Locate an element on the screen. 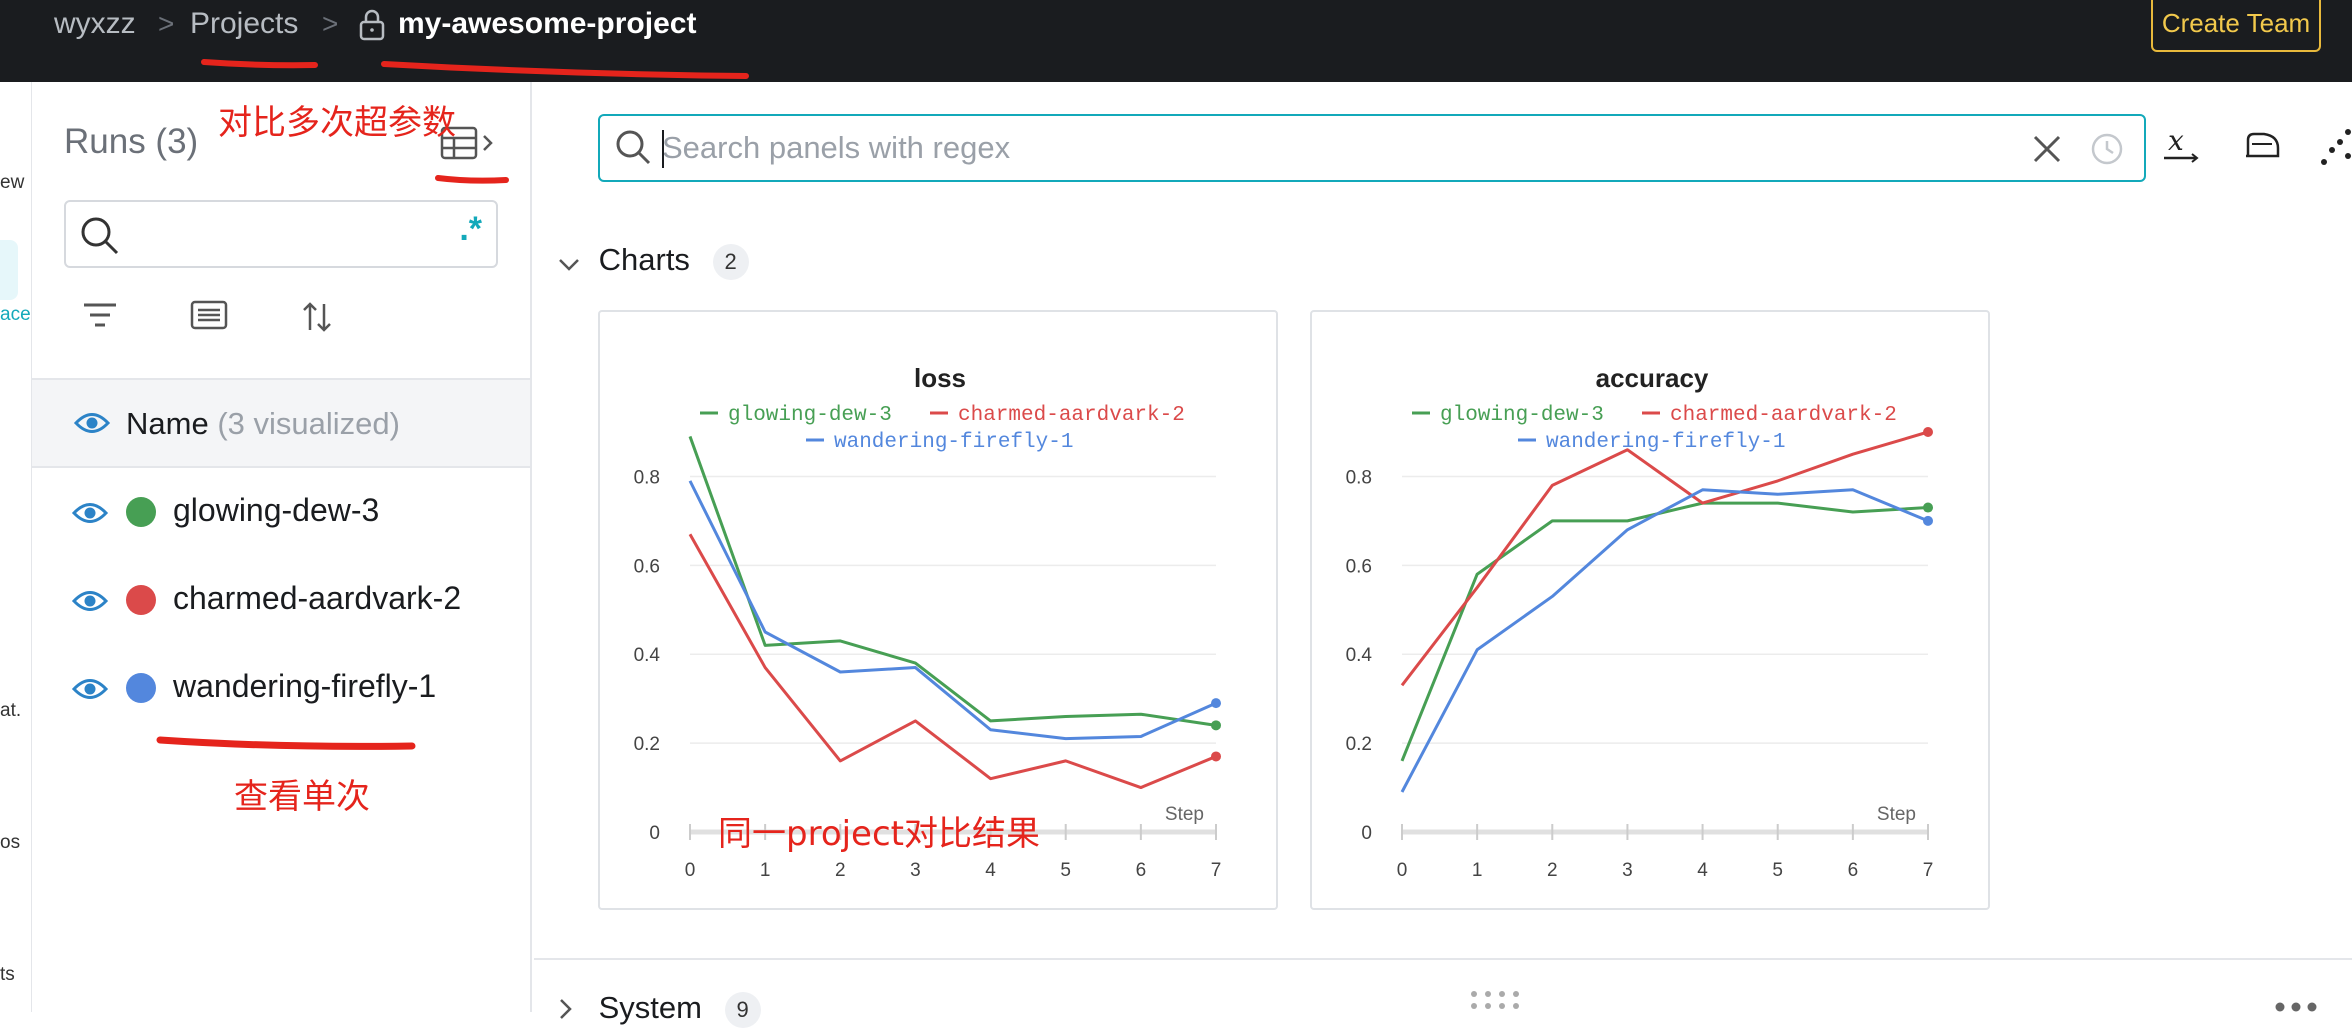 Image resolution: width=2352 pixels, height=1028 pixels. run-name: charmed-aardvark-2 is located at coordinates (317, 598).